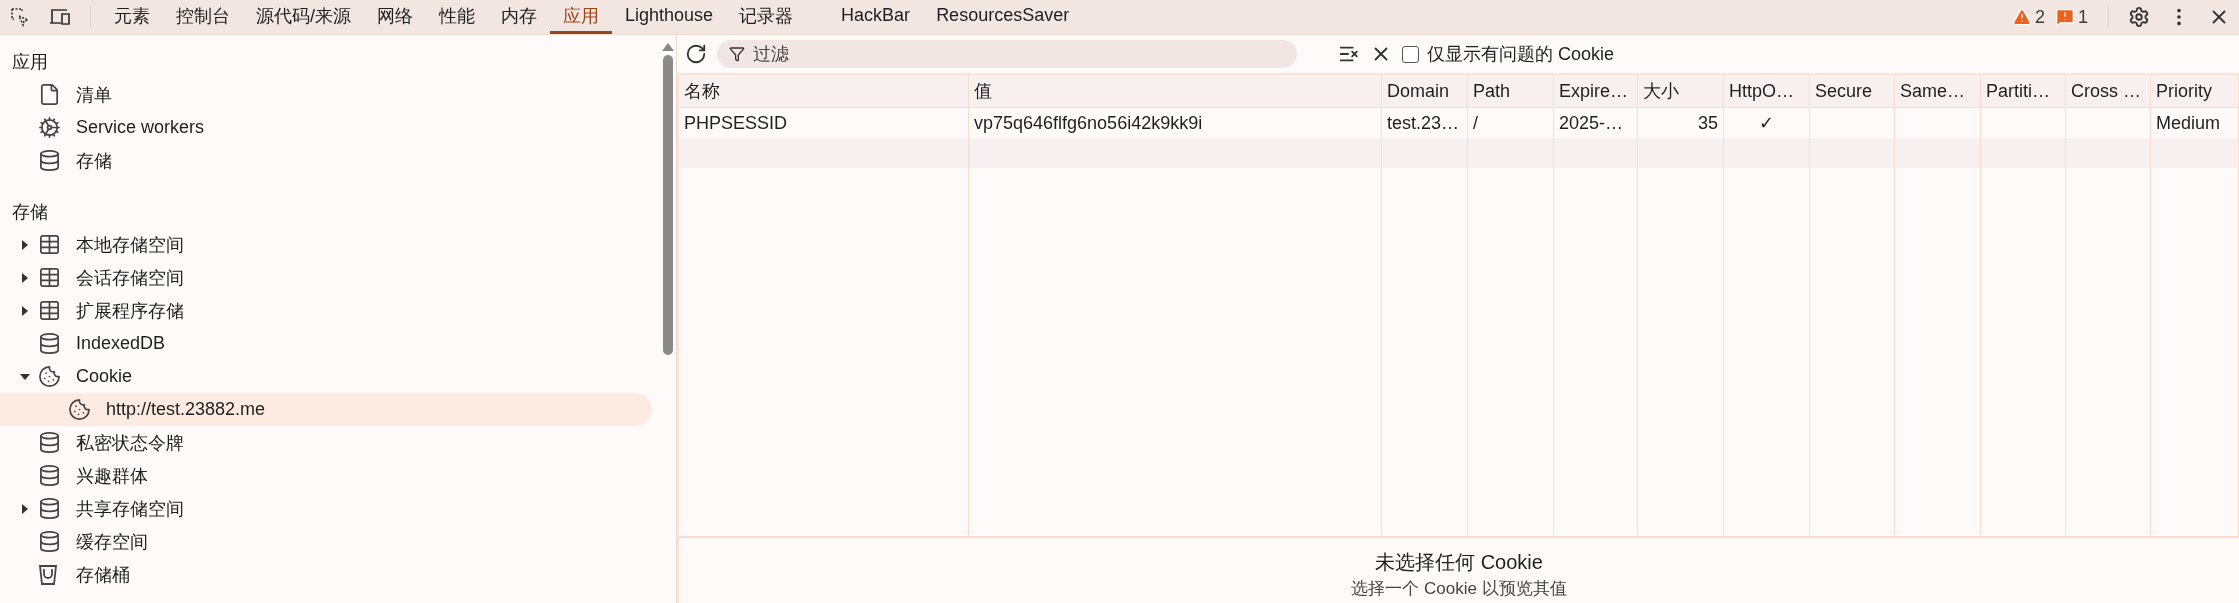 This screenshot has height=603, width=2239. What do you see at coordinates (2083, 17) in the screenshot?
I see `issue-count: 1` at bounding box center [2083, 17].